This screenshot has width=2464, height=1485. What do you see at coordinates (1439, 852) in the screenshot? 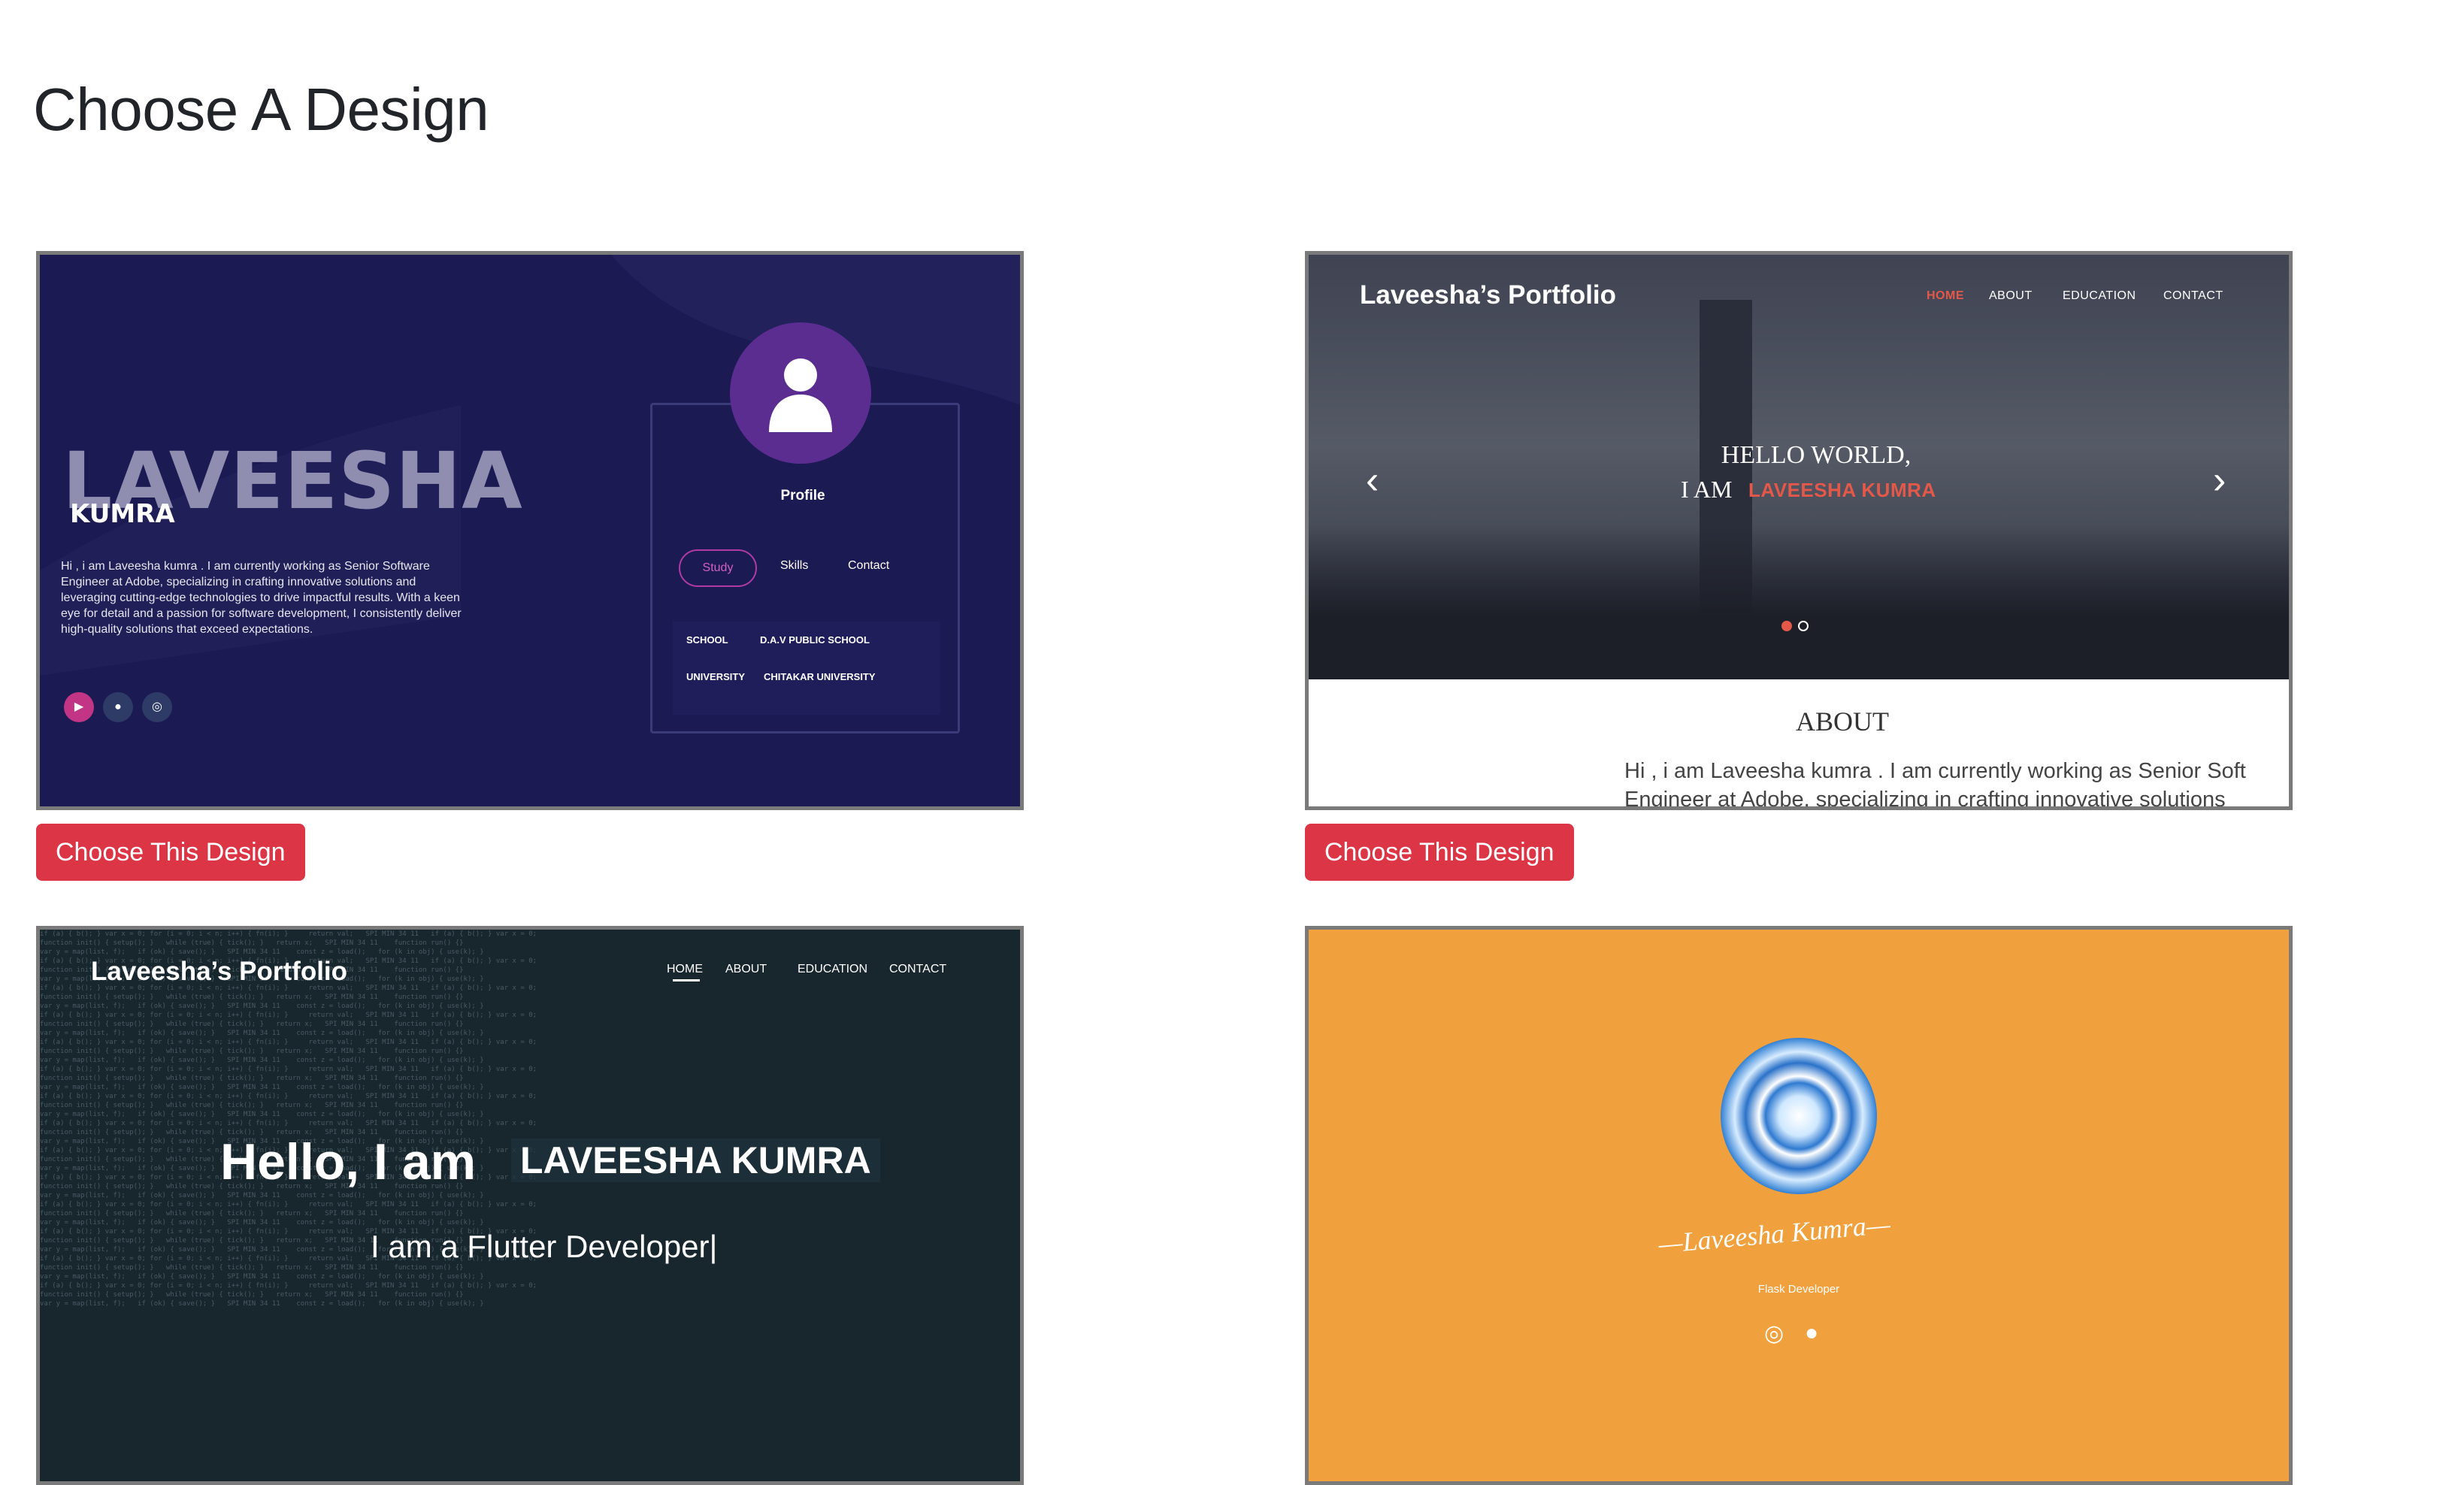
I see `choose-design-2-button: Choose This Design` at bounding box center [1439, 852].